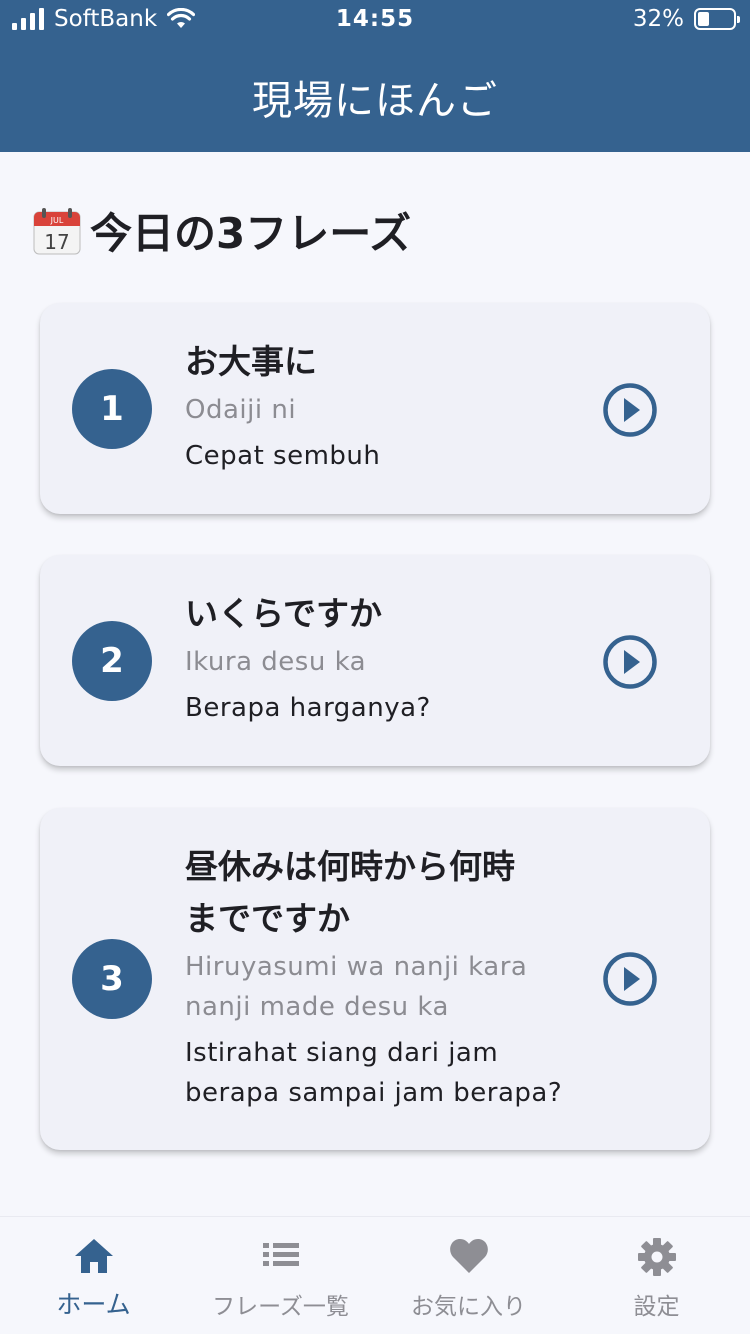  I want to click on phrase-text: お大事に Odaiji ni Cepat sembuh, so click(385, 406).